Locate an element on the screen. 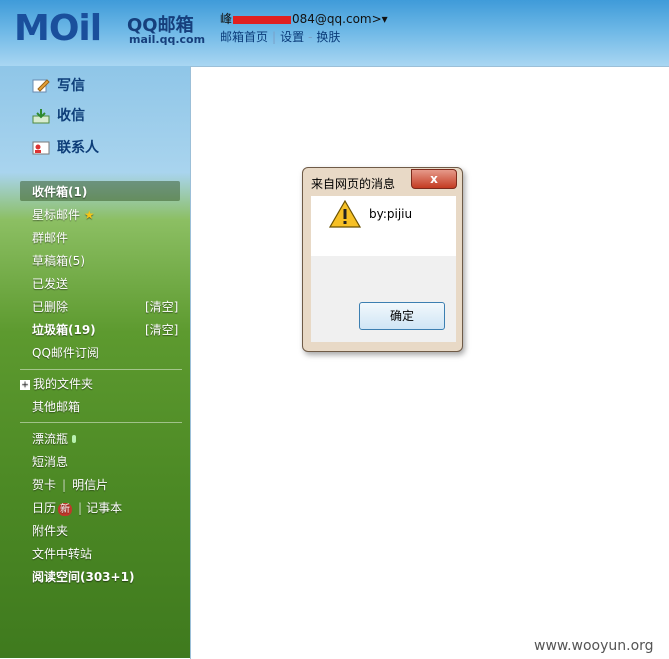 Image resolution: width=669 pixels, height=659 pixels. tool-bottle: 漂流瓶 is located at coordinates (54, 438).